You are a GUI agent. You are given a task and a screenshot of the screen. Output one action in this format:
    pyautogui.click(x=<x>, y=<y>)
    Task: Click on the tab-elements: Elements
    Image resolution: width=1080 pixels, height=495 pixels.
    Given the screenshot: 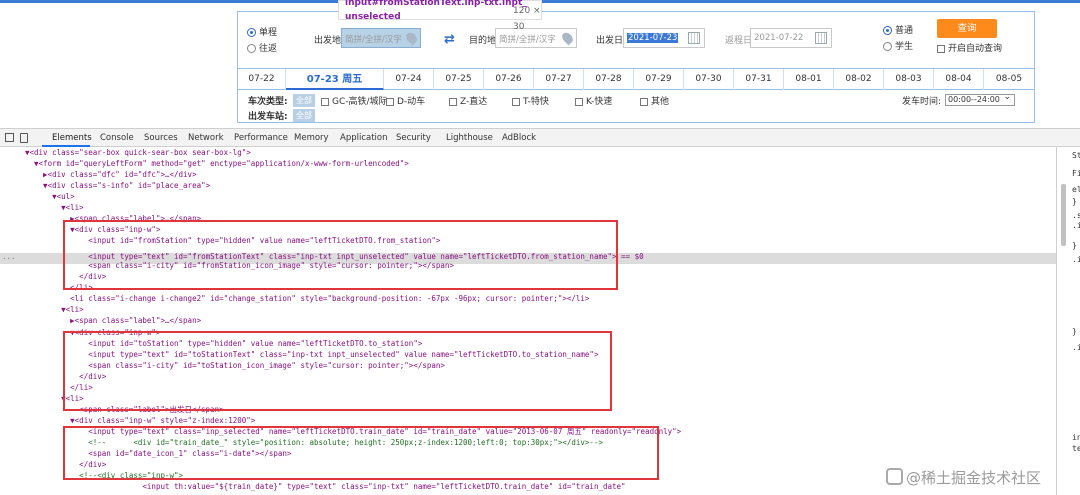 What is the action you would take?
    pyautogui.click(x=72, y=138)
    